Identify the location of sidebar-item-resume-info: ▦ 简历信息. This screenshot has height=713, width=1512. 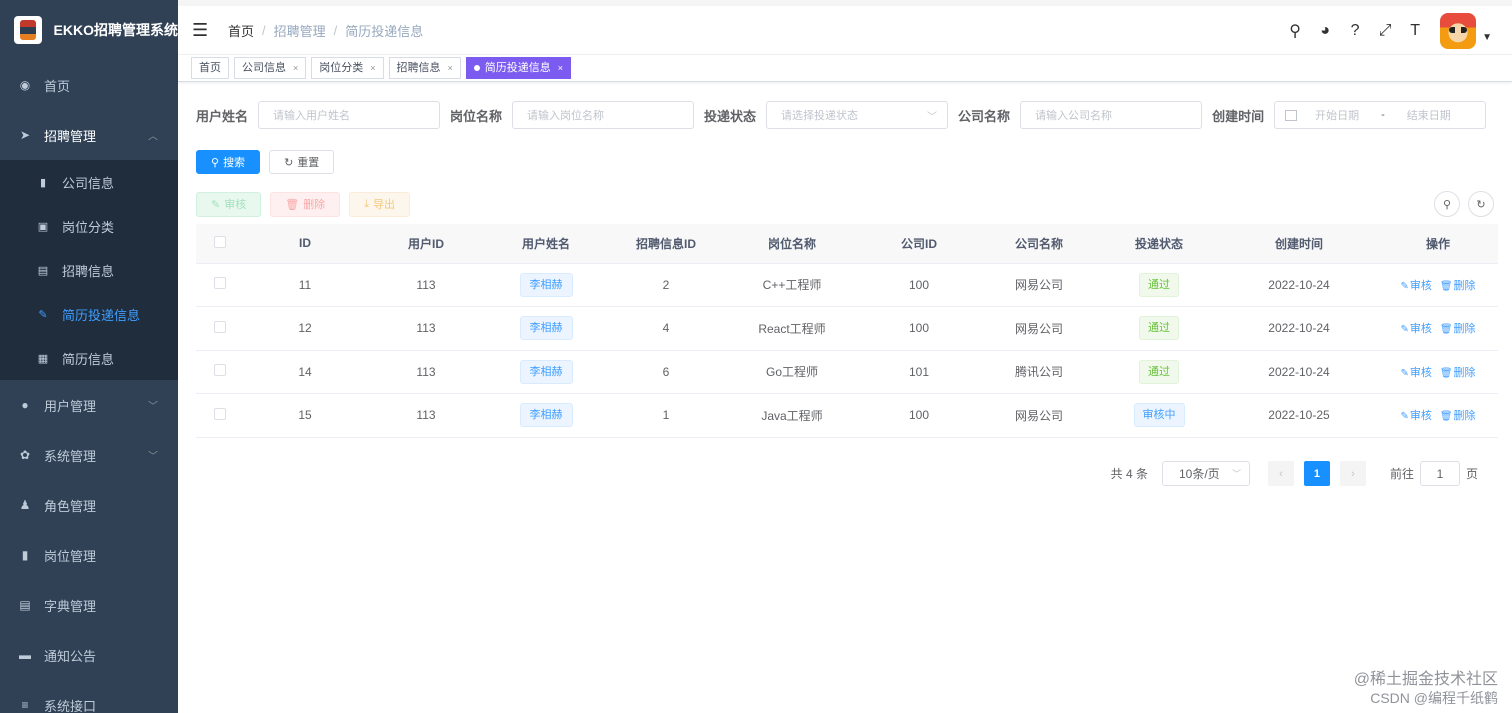
(89, 358).